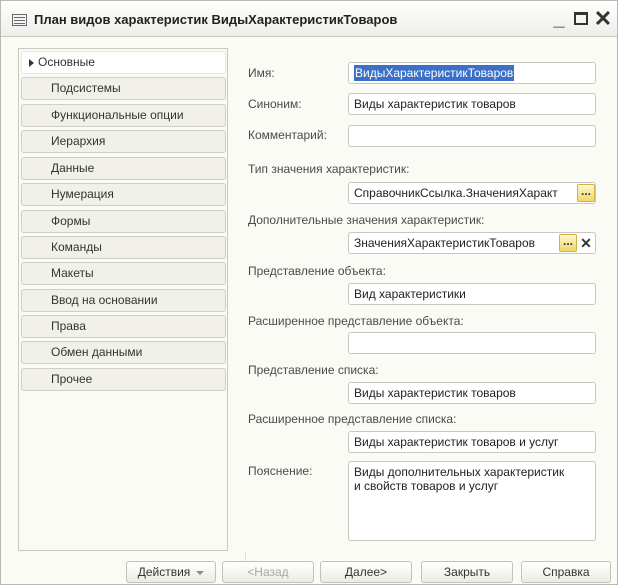 The width and height of the screenshot is (618, 585). Describe the element at coordinates (280, 471) in the screenshot. I see `explanation-label: Пояснение:` at that location.